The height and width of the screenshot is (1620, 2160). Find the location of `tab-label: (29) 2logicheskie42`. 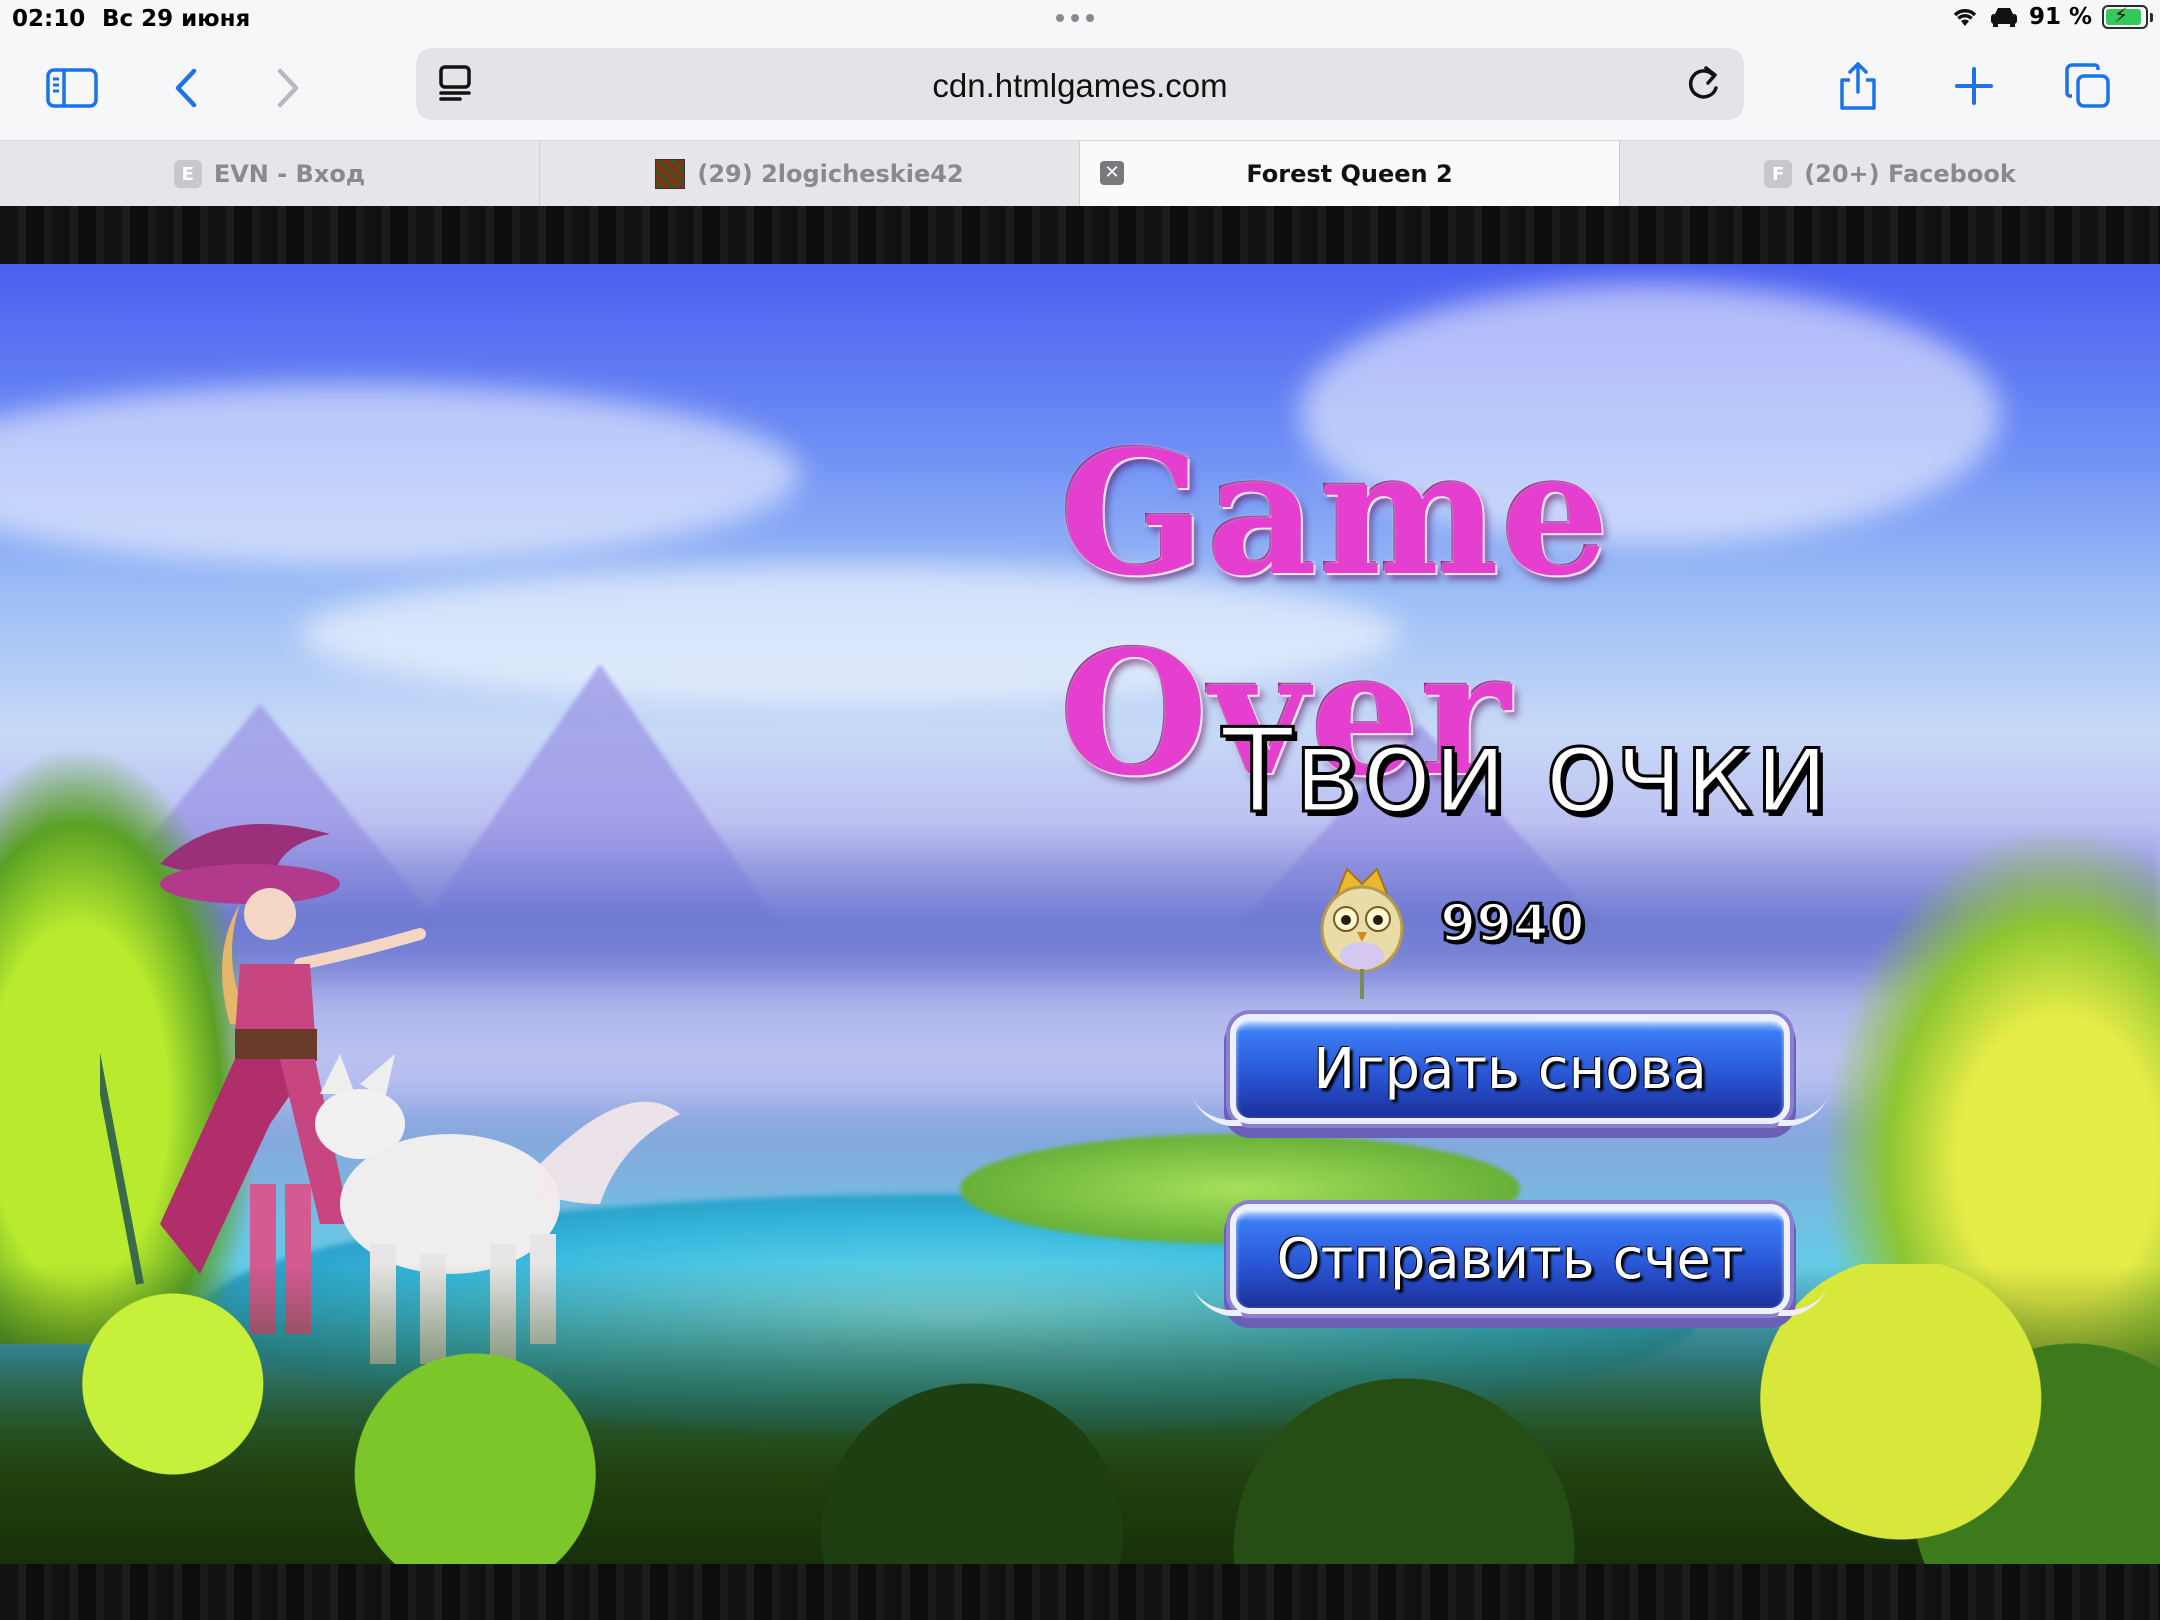

tab-label: (29) 2logicheskie42 is located at coordinates (830, 174).